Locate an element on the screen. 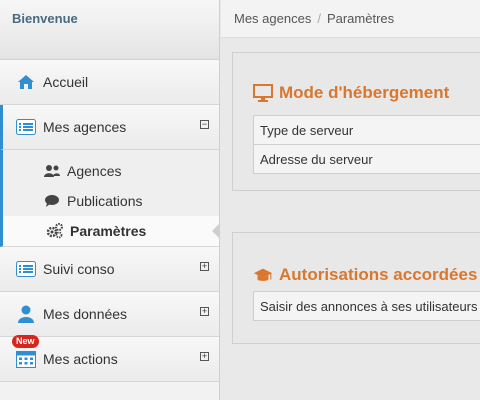  nav-item-mes-donnees: Mes données + is located at coordinates (109, 314).